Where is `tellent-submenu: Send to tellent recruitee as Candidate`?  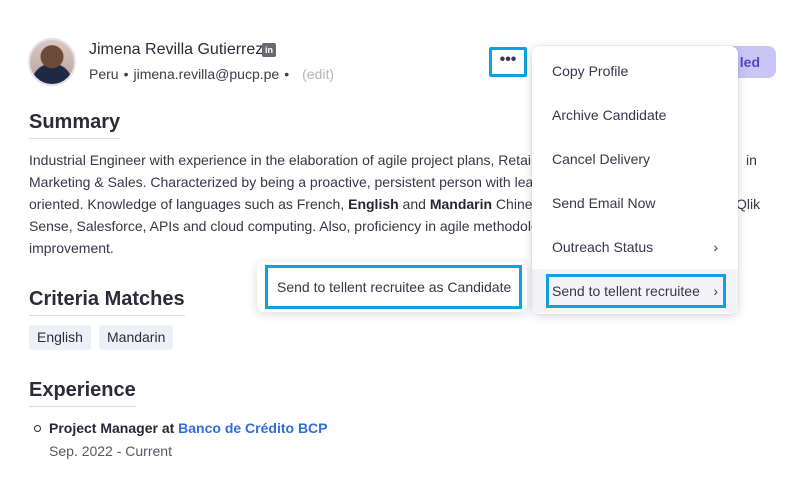 tellent-submenu: Send to tellent recruitee as Candidate is located at coordinates (392, 287).